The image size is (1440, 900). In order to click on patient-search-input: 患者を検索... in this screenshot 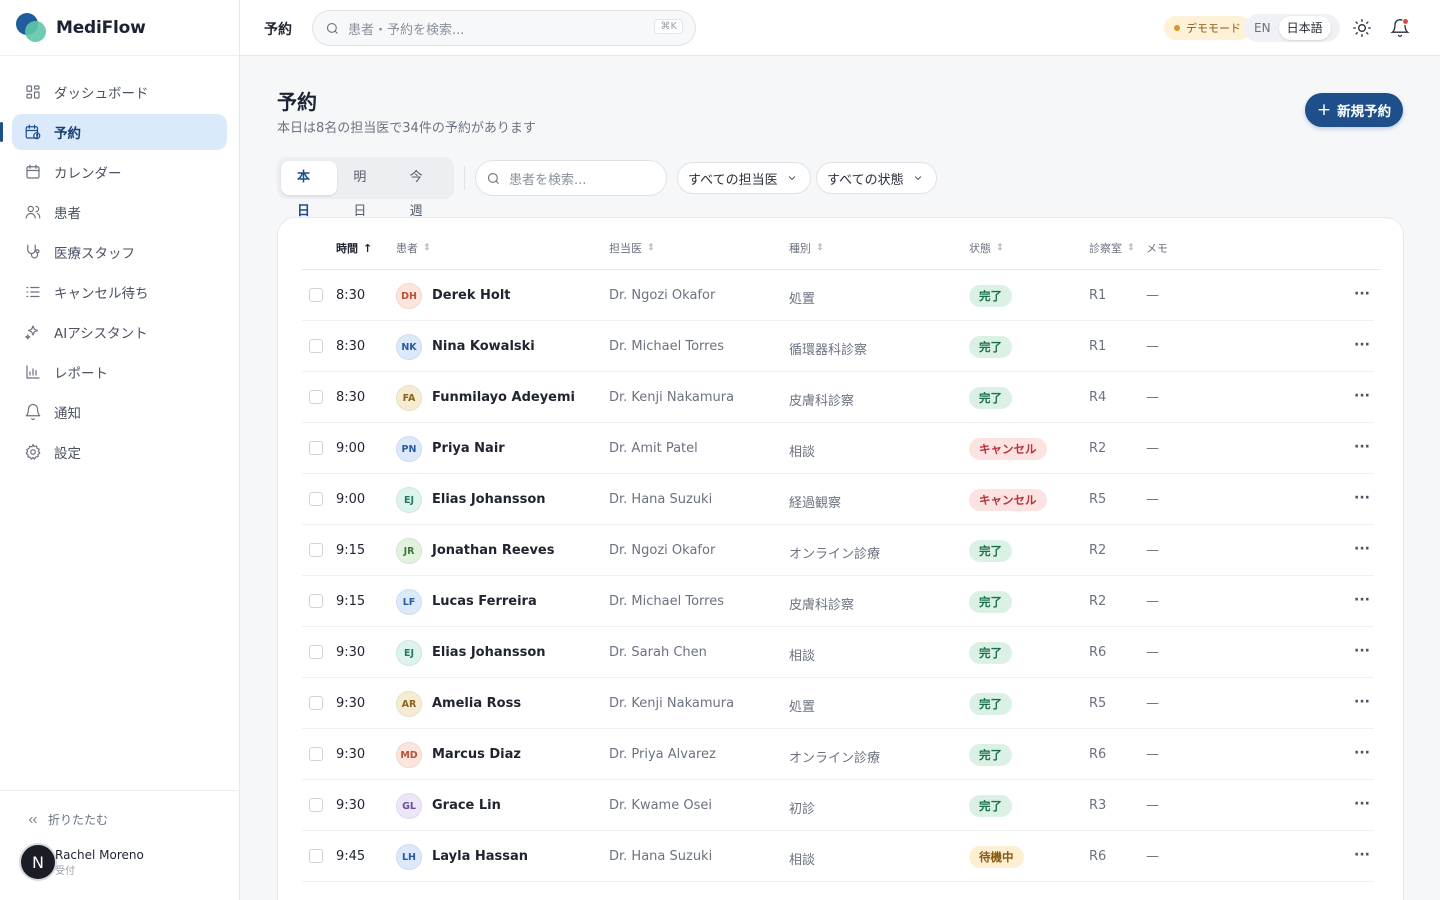, I will do `click(571, 178)`.